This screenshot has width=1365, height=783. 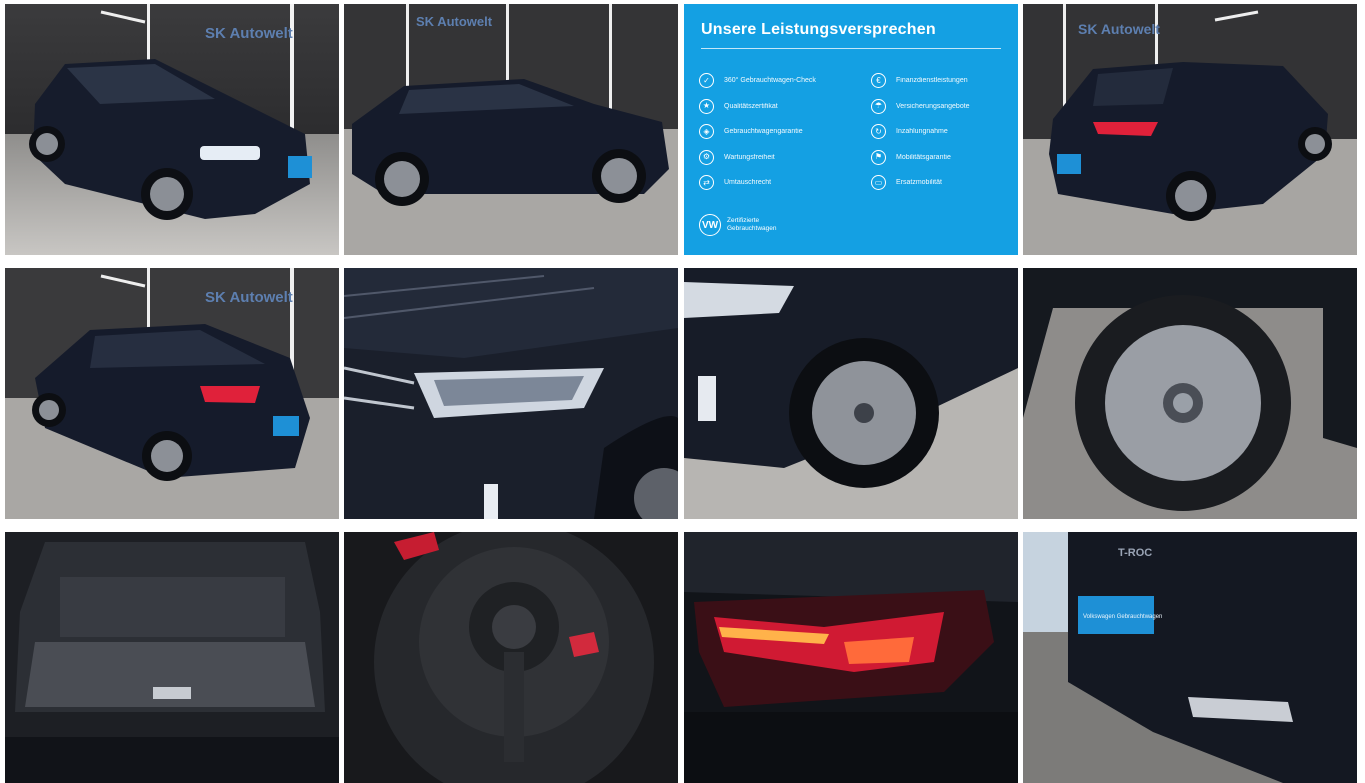 I want to click on car-photo-side-profile: SK Autowelt, so click(x=511, y=129).